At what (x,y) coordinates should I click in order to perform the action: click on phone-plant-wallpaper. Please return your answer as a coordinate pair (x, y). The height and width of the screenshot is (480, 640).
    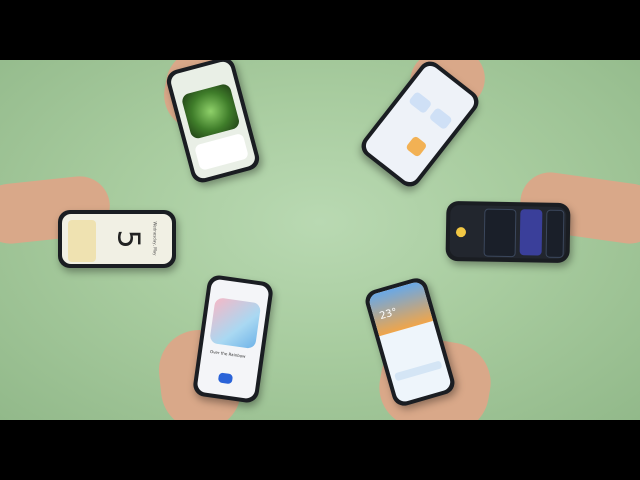
    Looking at the image, I should click on (213, 123).